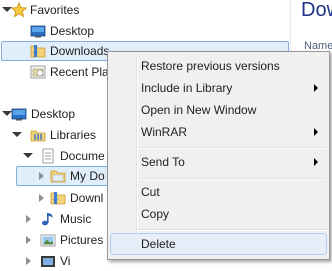 The image size is (332, 271). I want to click on menu-item-label: Open in New Window, so click(199, 110).